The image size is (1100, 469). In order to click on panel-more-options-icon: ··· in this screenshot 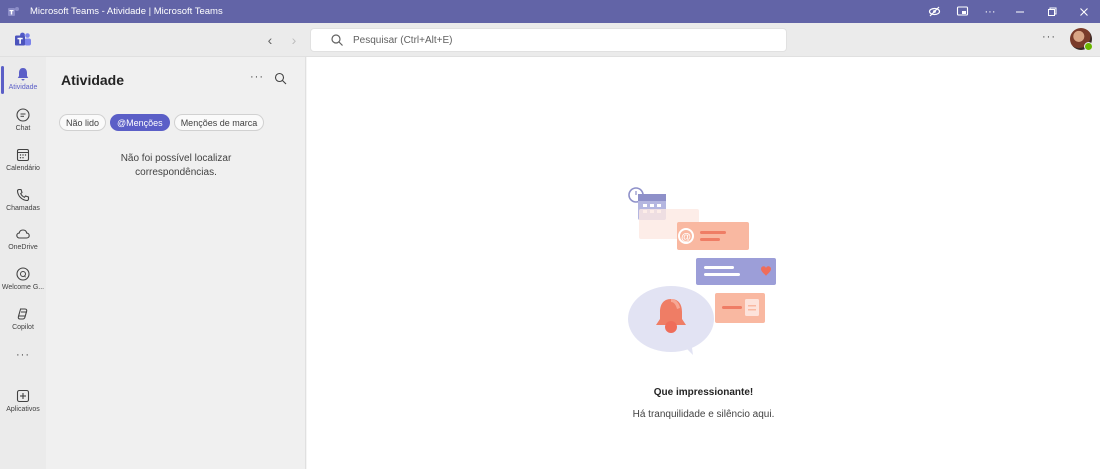, I will do `click(257, 77)`.